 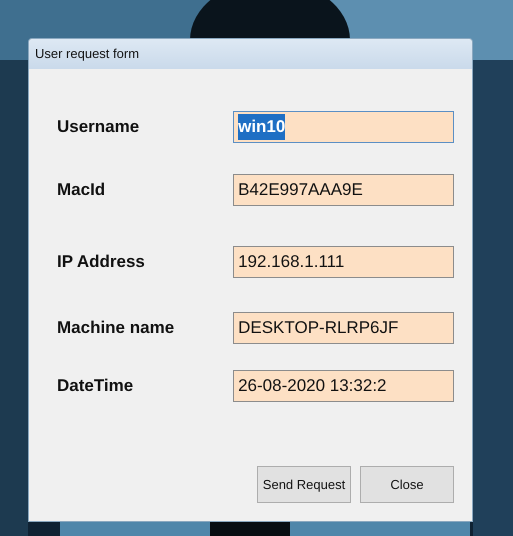 I want to click on field-label: DateTime, so click(x=95, y=386).